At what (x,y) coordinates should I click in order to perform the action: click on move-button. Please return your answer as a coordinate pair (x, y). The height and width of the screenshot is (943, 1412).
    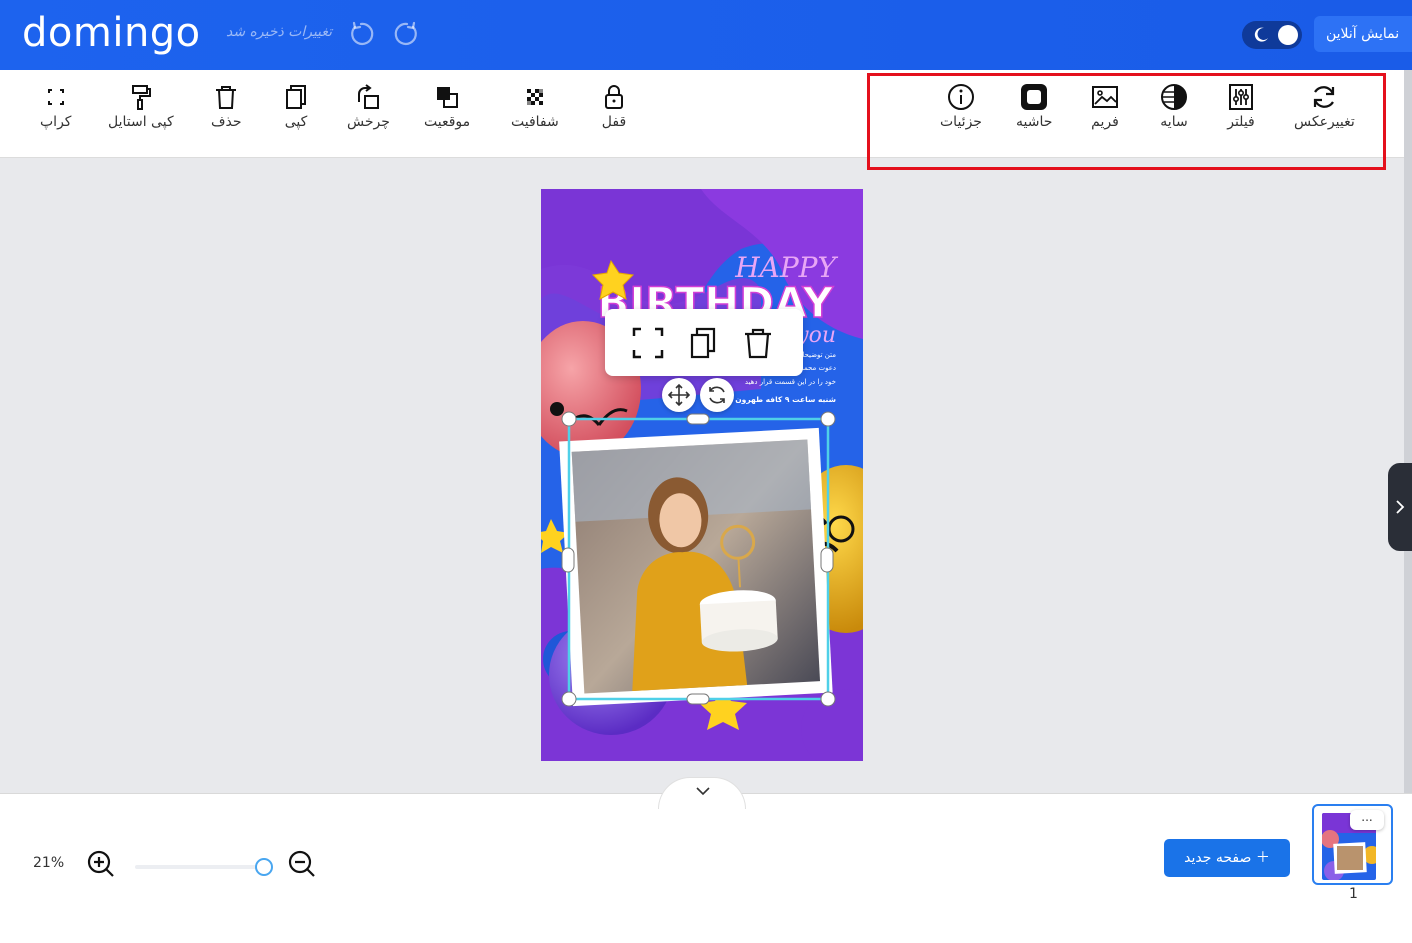
    Looking at the image, I should click on (679, 395).